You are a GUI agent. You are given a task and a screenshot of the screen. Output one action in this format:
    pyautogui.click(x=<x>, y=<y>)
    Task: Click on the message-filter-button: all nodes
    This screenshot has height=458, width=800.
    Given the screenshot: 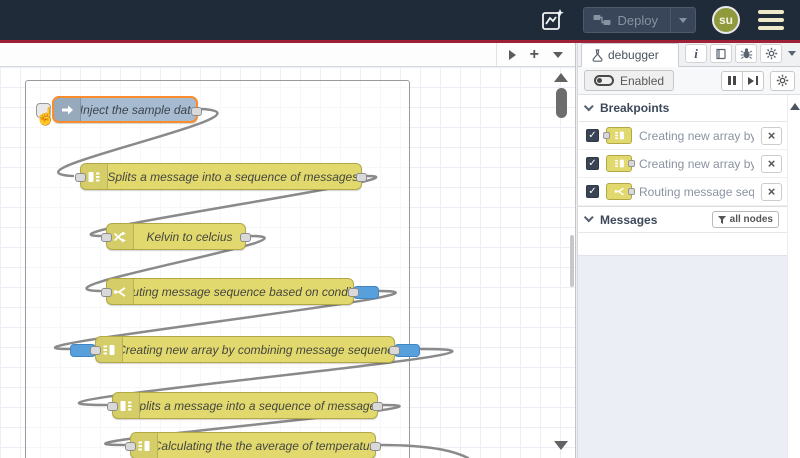 What is the action you would take?
    pyautogui.click(x=745, y=219)
    